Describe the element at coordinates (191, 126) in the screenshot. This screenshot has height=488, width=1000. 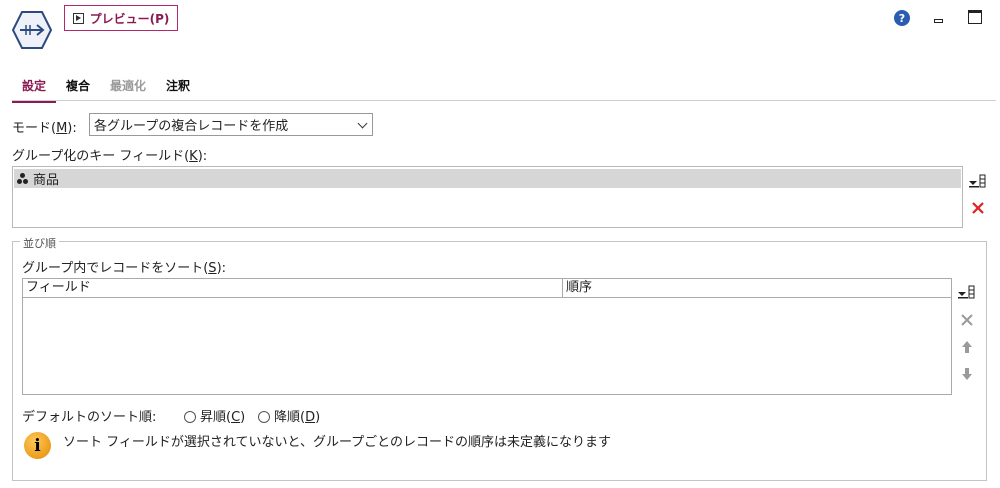
I see `mode-selected-value: 各グループの複合レコードを作成` at that location.